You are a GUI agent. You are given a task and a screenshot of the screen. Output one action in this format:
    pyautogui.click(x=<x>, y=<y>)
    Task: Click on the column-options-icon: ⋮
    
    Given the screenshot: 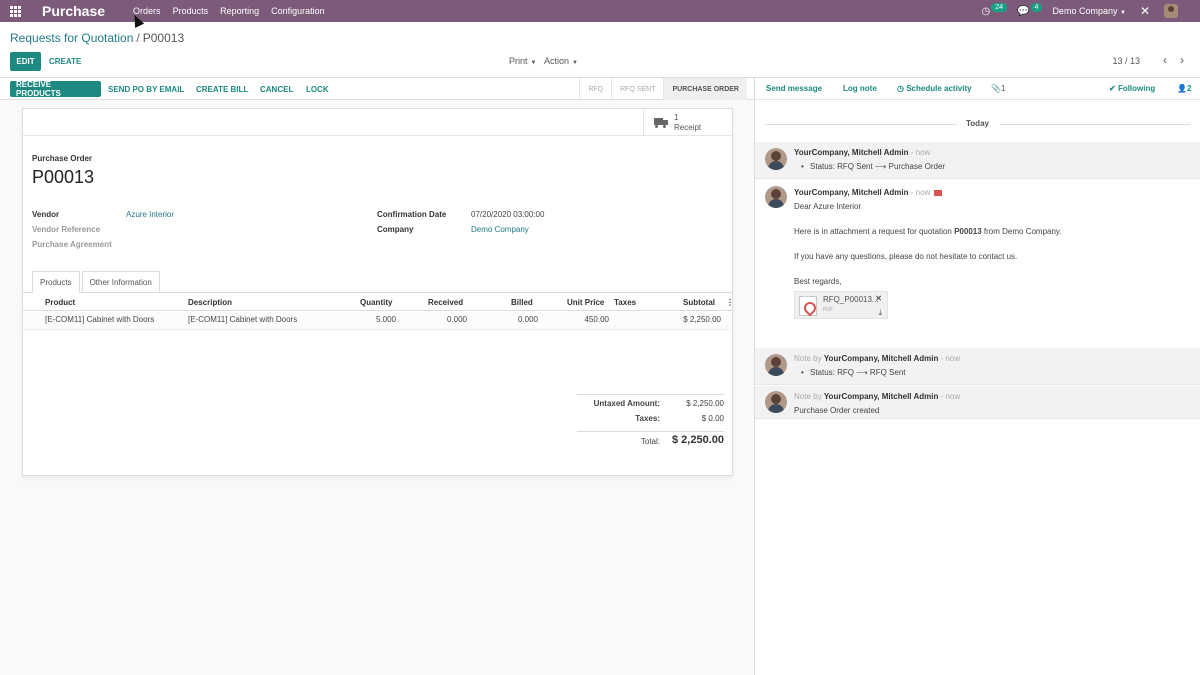 What is the action you would take?
    pyautogui.click(x=730, y=302)
    